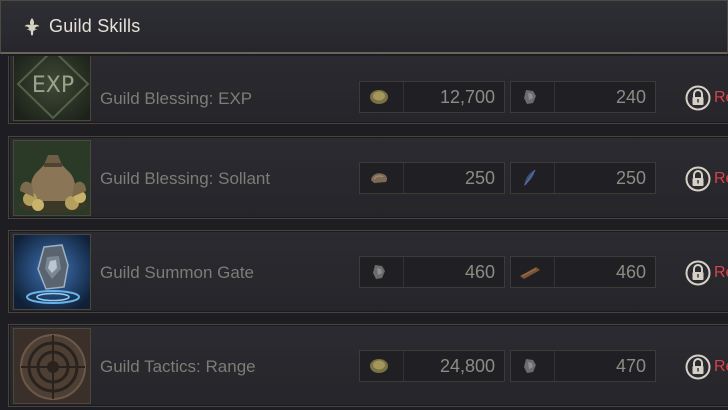 The width and height of the screenshot is (728, 410). I want to click on cost-value: 12,700, so click(467, 96).